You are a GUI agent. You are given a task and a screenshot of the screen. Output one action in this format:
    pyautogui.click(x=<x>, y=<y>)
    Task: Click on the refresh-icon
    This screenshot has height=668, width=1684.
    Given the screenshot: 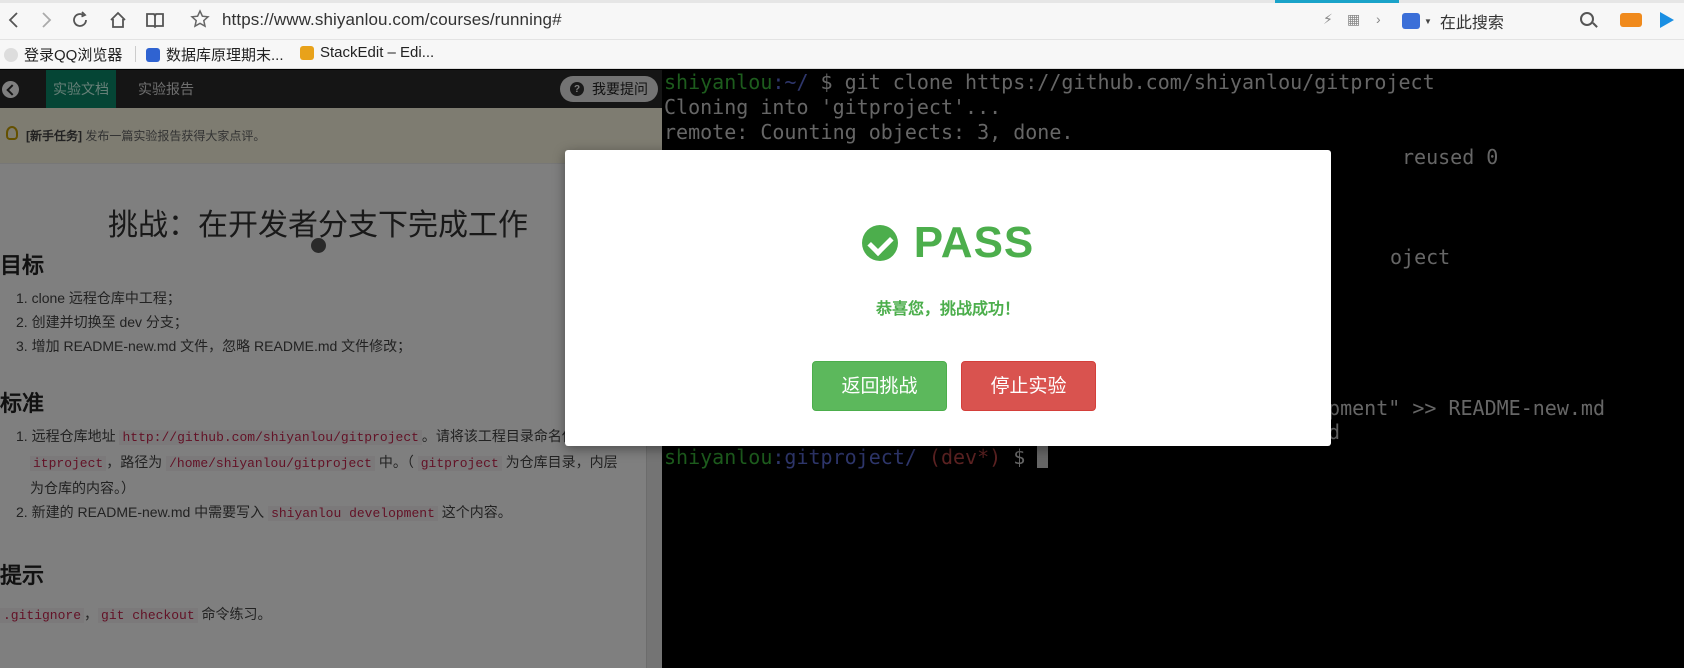 What is the action you would take?
    pyautogui.click(x=80, y=20)
    